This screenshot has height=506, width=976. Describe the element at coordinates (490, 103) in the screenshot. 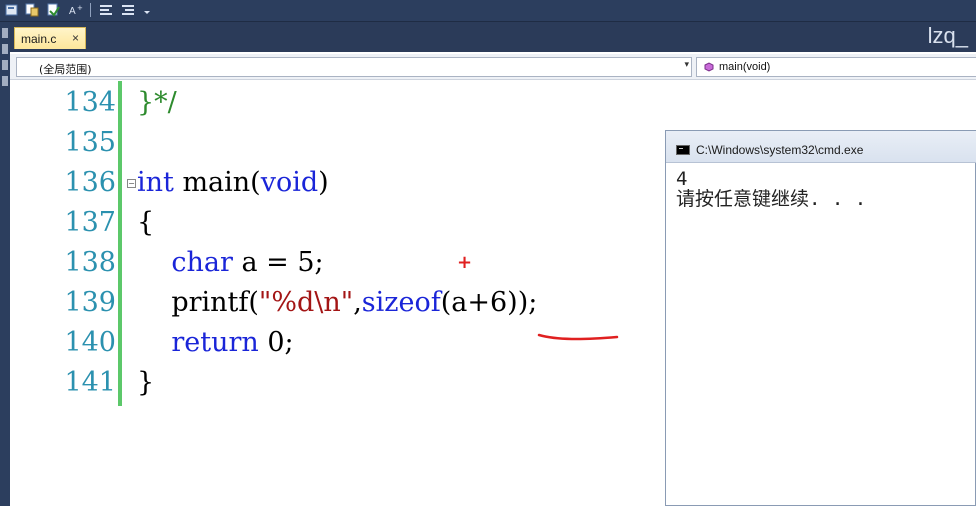

I see `code-line: 134 }*/` at that location.